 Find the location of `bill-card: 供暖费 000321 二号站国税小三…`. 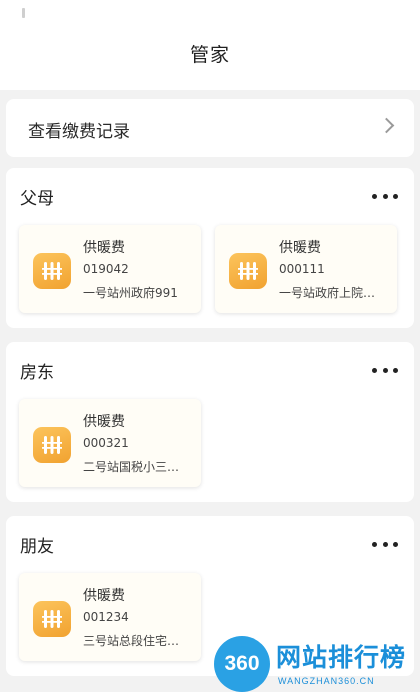

bill-card: 供暖费 000321 二号站国税小三… is located at coordinates (110, 443).